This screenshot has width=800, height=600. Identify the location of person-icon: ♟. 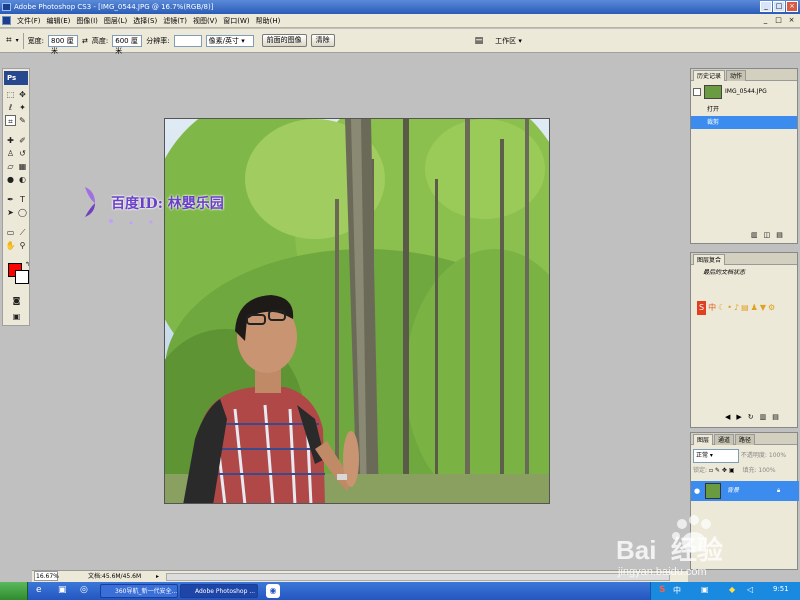
(754, 308).